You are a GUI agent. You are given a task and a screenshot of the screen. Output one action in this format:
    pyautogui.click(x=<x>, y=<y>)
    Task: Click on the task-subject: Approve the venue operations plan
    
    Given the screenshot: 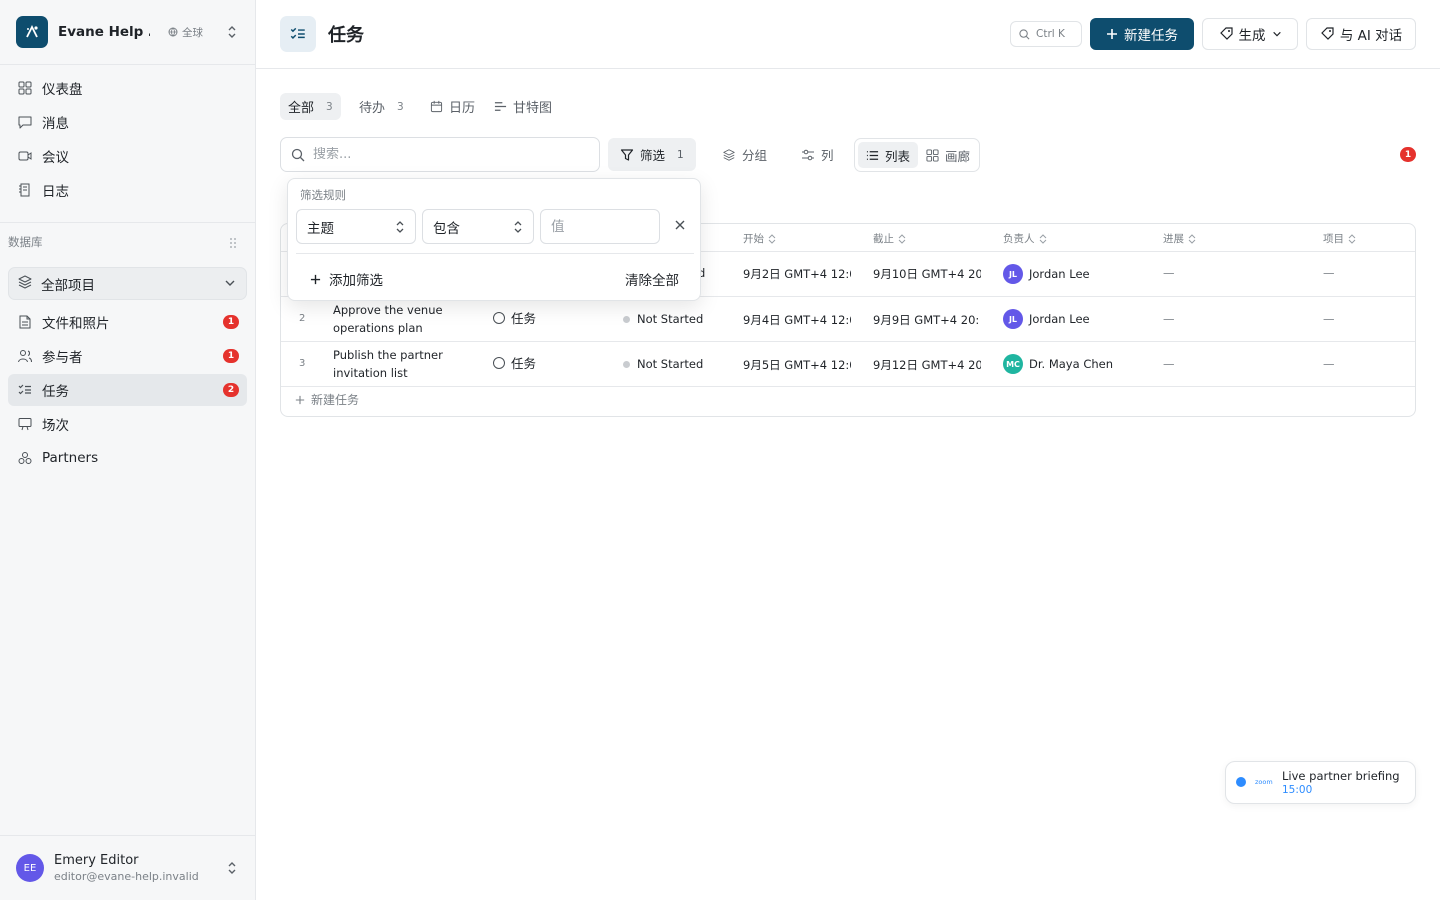 What is the action you would take?
    pyautogui.click(x=398, y=319)
    